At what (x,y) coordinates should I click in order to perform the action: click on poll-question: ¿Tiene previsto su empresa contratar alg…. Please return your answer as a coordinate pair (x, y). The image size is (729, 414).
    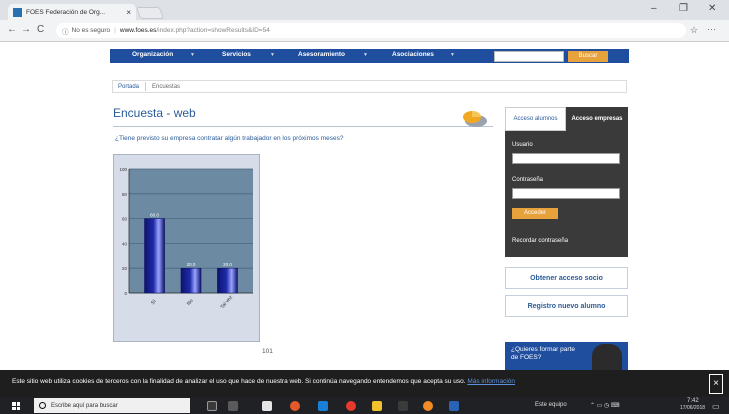
    Looking at the image, I should click on (229, 138).